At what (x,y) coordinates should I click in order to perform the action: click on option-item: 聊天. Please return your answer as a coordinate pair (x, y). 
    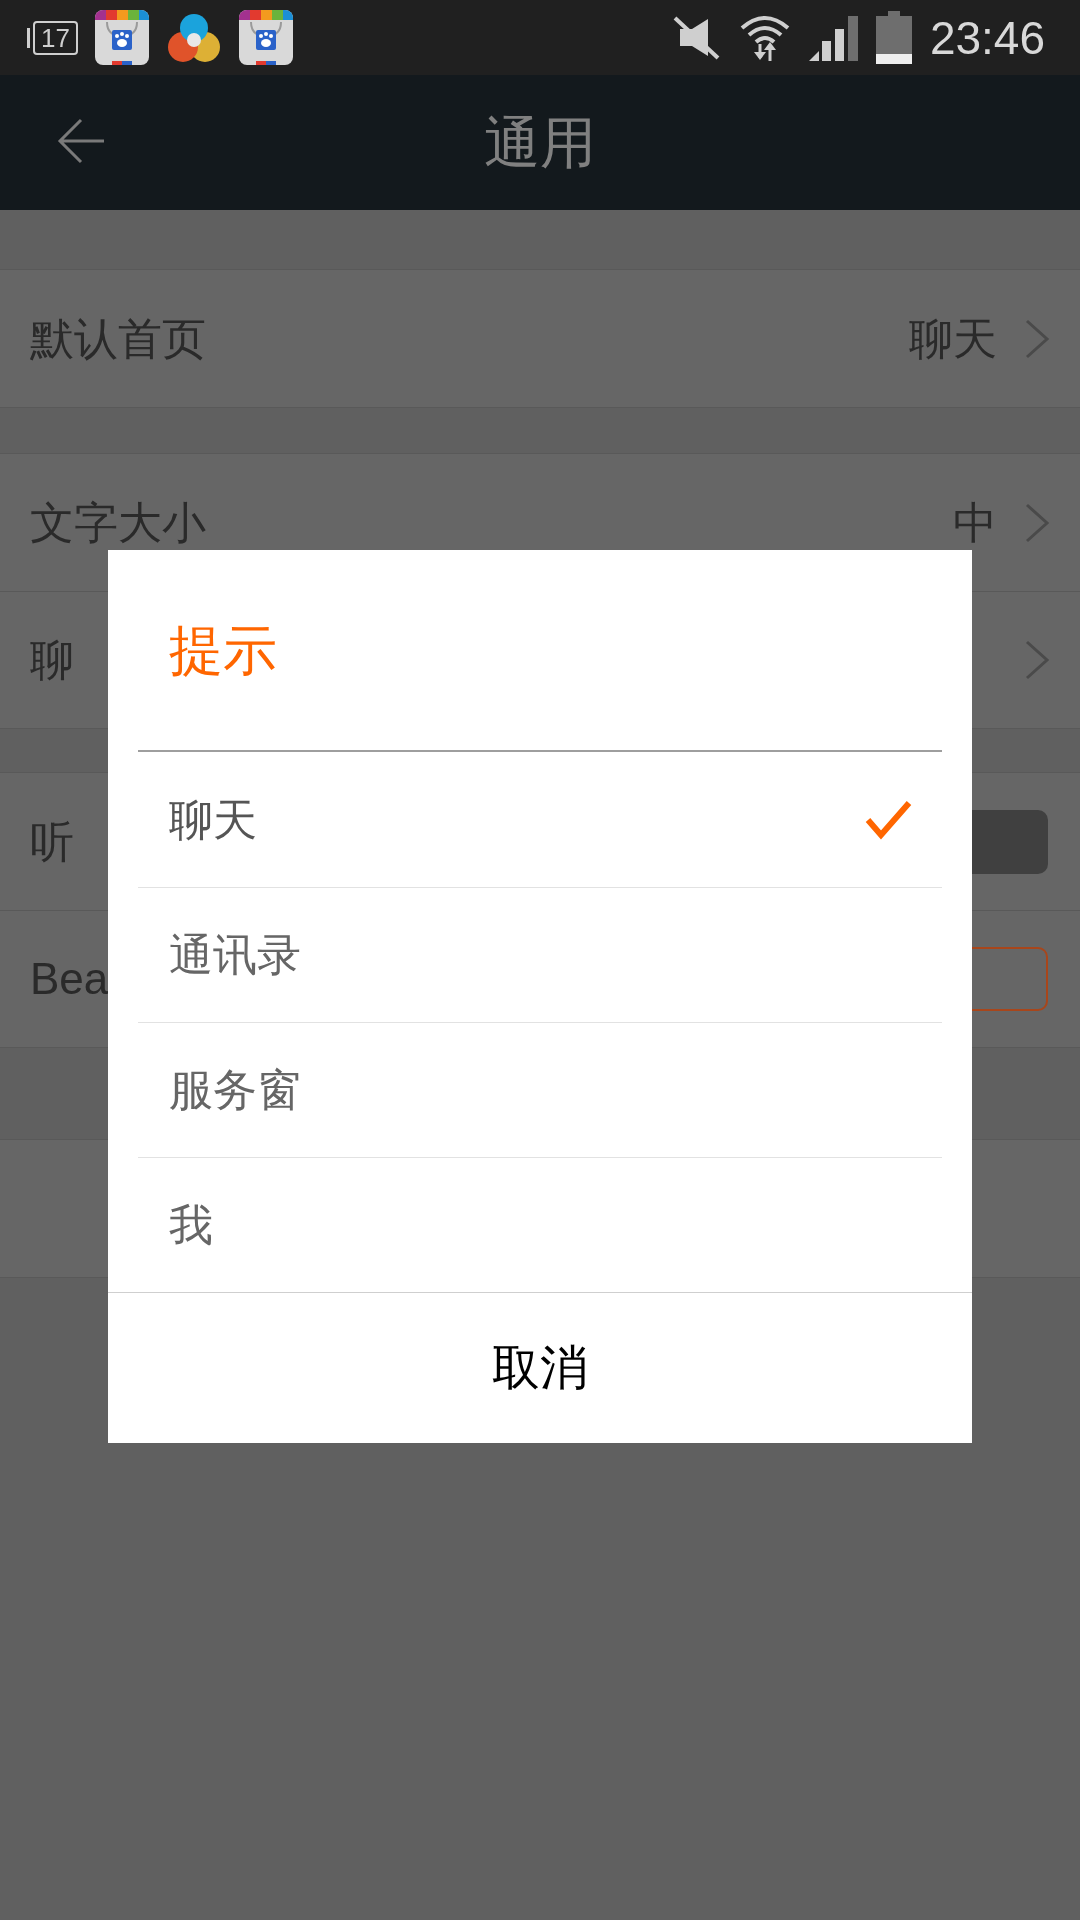
    Looking at the image, I should click on (540, 819).